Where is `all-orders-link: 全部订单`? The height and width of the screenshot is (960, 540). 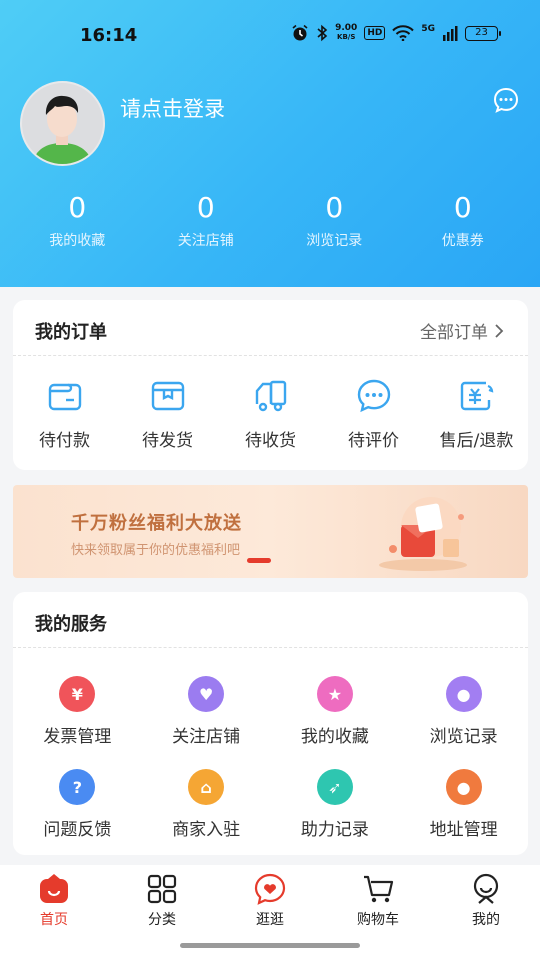
all-orders-link: 全部订单 is located at coordinates (462, 330).